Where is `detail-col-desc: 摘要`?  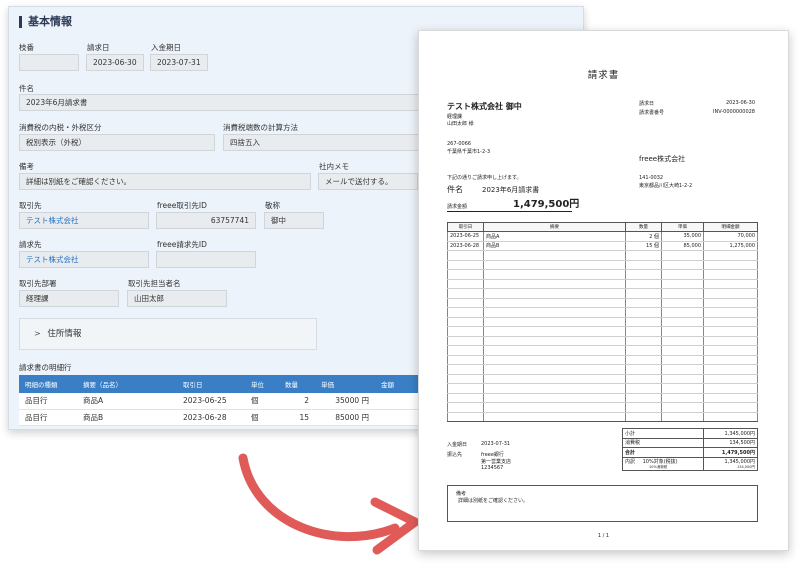 detail-col-desc: 摘要 is located at coordinates (554, 227).